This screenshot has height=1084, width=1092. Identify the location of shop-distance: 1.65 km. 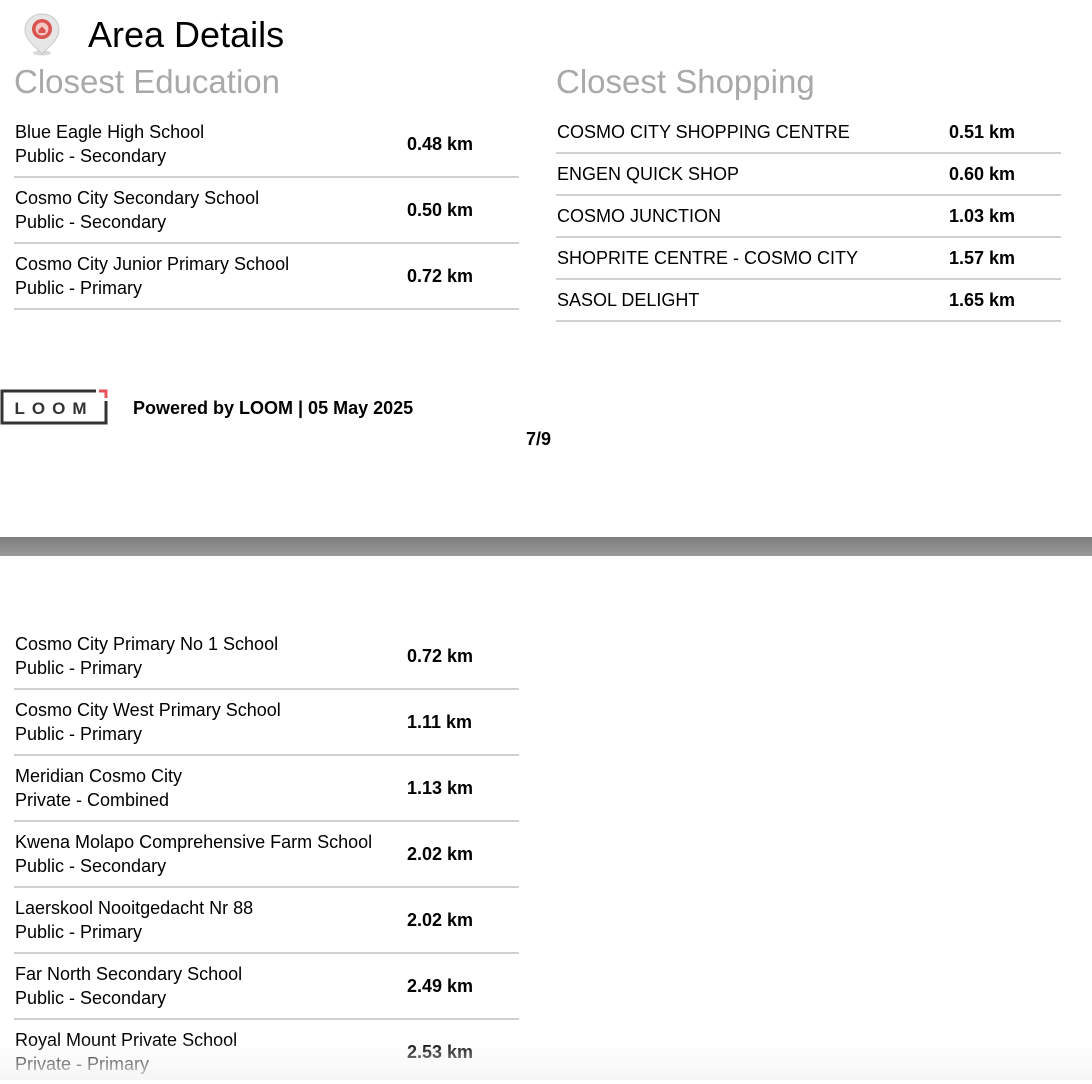
(982, 300).